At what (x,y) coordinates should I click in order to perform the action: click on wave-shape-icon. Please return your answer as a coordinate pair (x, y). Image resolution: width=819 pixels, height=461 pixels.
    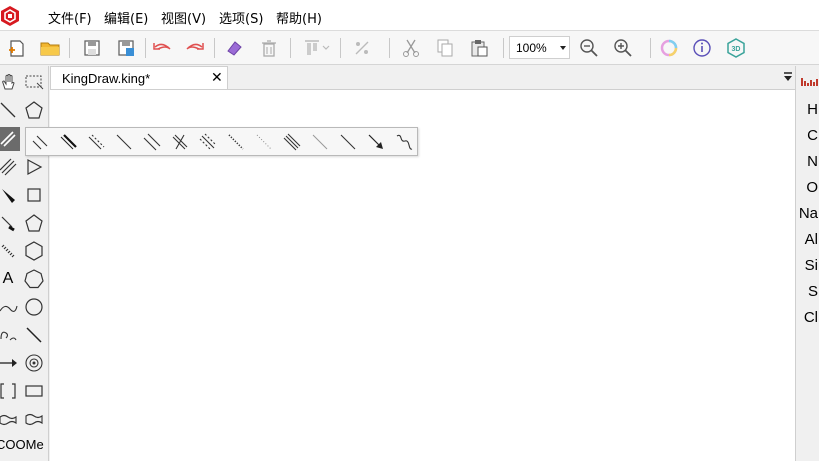
    Looking at the image, I should click on (10, 419).